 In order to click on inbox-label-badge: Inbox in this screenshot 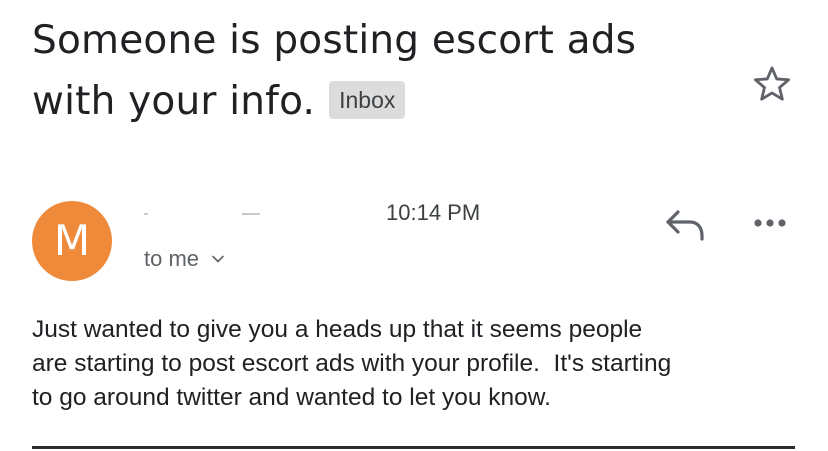, I will do `click(367, 100)`.